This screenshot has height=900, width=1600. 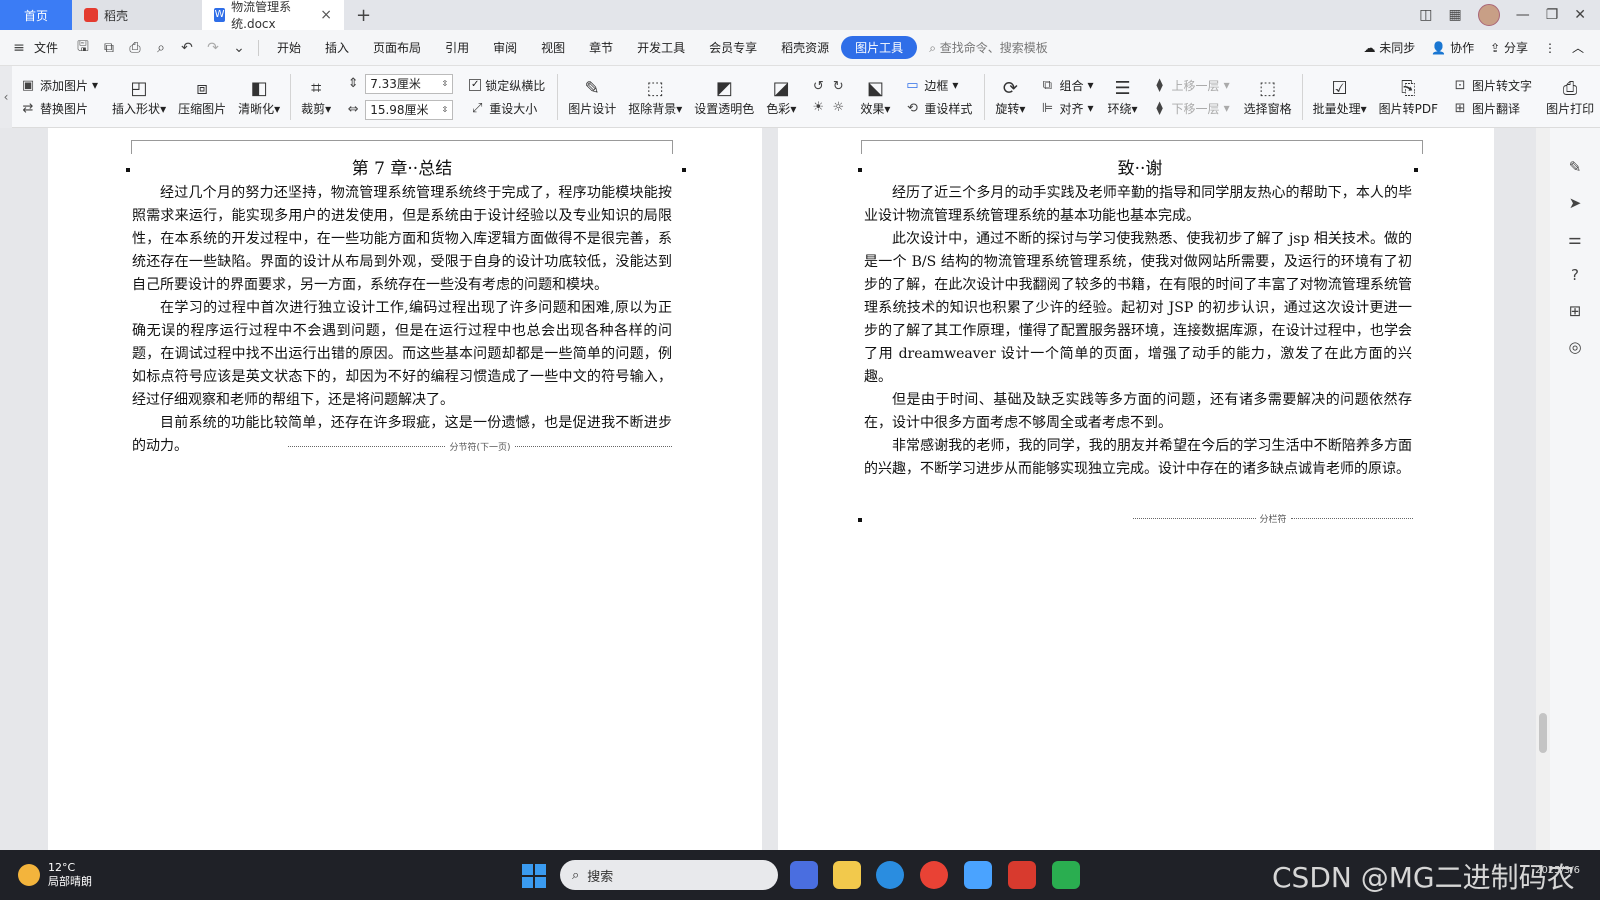 What do you see at coordinates (1190, 85) in the screenshot?
I see `bring-forward-button: ⧫ 上移一层 ▾` at bounding box center [1190, 85].